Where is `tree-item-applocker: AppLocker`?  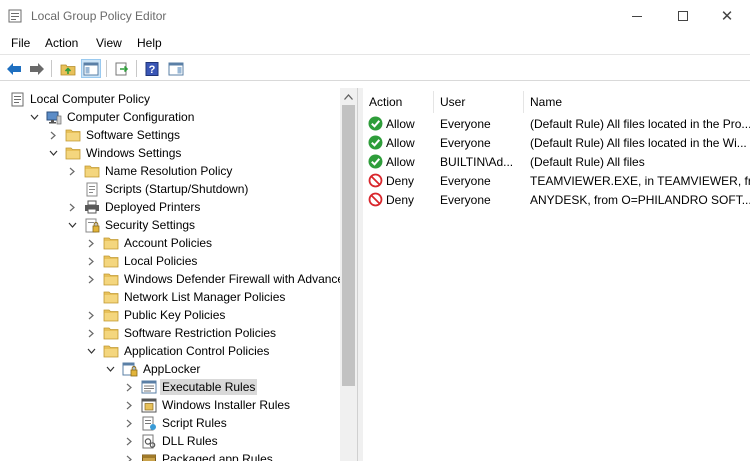 tree-item-applocker: AppLocker is located at coordinates (153, 369).